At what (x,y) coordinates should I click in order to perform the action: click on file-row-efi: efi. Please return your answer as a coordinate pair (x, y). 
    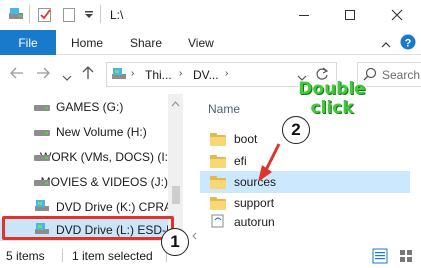
    Looking at the image, I should click on (305, 161).